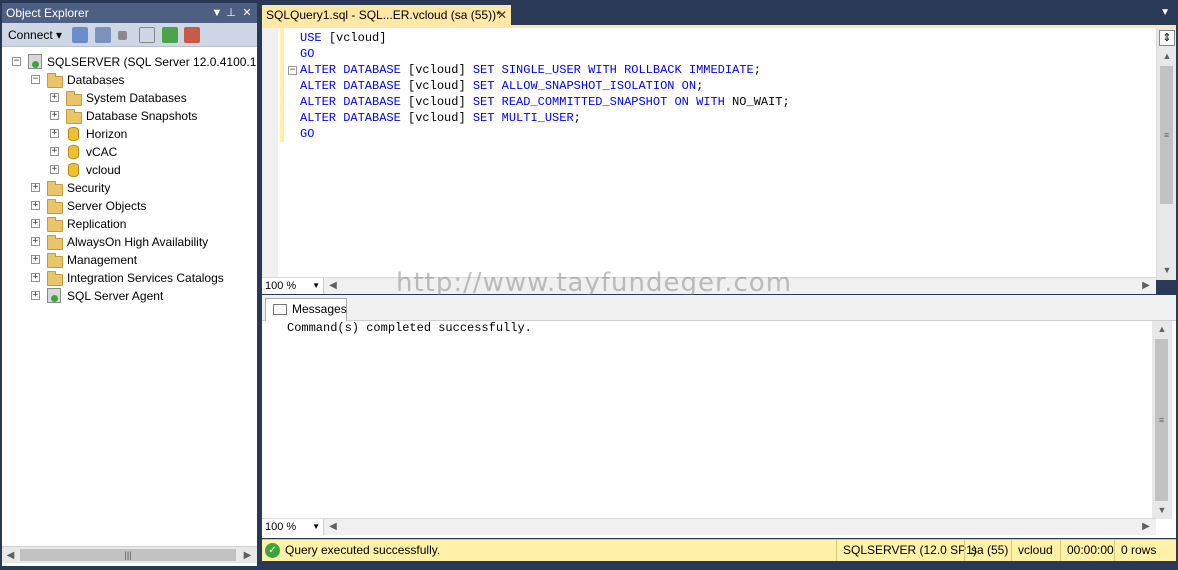  What do you see at coordinates (129, 242) in the screenshot?
I see `tree-node-alwayson: + AlwaysOn High Availability` at bounding box center [129, 242].